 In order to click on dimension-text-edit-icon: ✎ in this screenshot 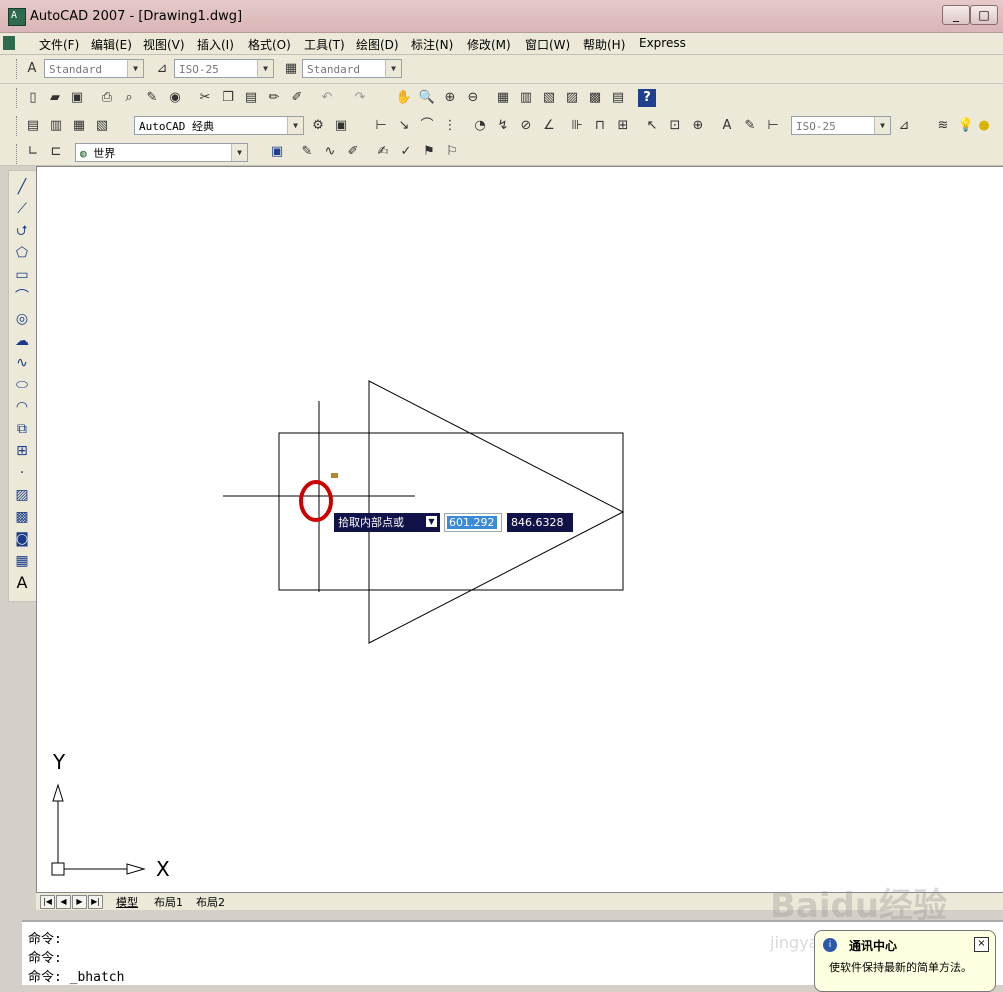, I will do `click(750, 126)`.